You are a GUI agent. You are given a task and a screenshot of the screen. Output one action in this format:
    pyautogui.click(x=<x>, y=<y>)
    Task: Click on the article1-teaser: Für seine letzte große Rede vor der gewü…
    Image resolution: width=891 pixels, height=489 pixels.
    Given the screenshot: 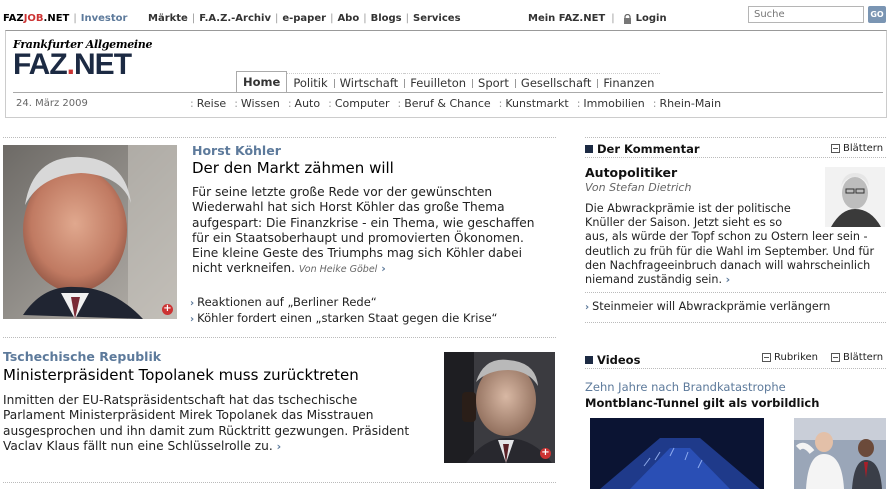 What is the action you would take?
    pyautogui.click(x=363, y=230)
    